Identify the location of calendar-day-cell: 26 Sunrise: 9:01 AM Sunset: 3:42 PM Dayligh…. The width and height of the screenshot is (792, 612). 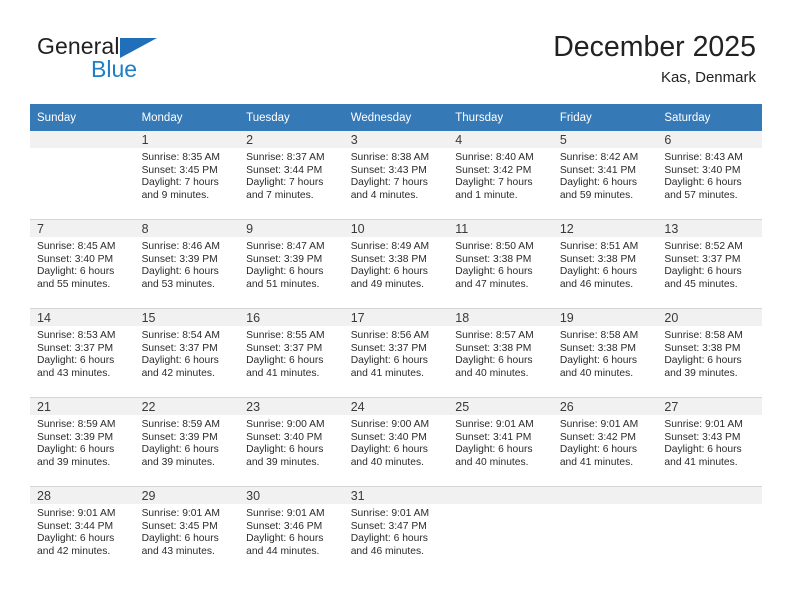
(605, 442).